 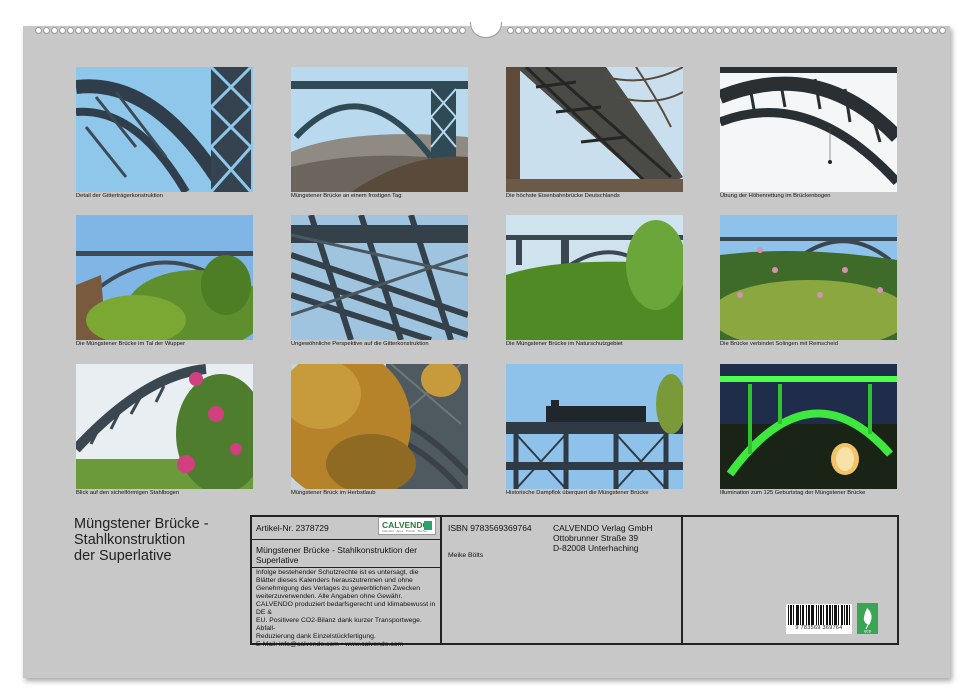 I want to click on caption-1: Detail der Gitterträgerkonstruktion, so click(x=119, y=196).